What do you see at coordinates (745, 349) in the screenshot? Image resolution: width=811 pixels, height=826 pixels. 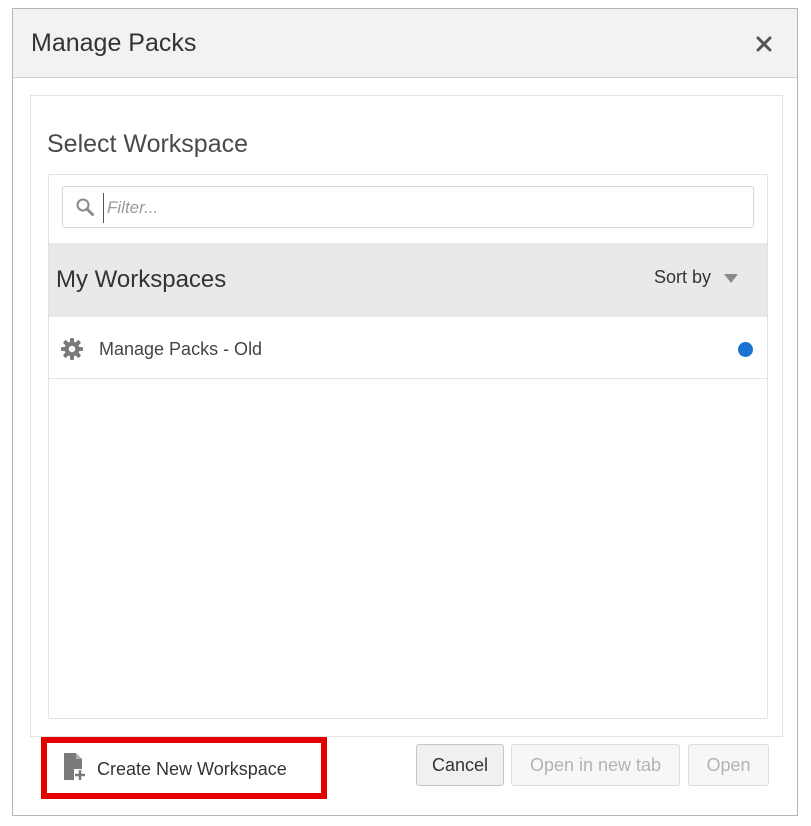 I see `status-dot` at bounding box center [745, 349].